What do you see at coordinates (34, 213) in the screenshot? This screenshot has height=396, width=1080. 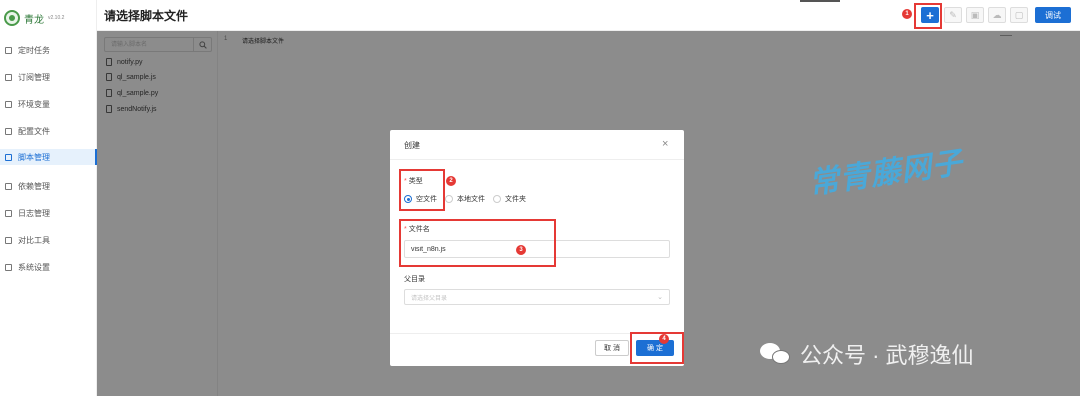 I see `sidebar-item-label: 日志管理` at bounding box center [34, 213].